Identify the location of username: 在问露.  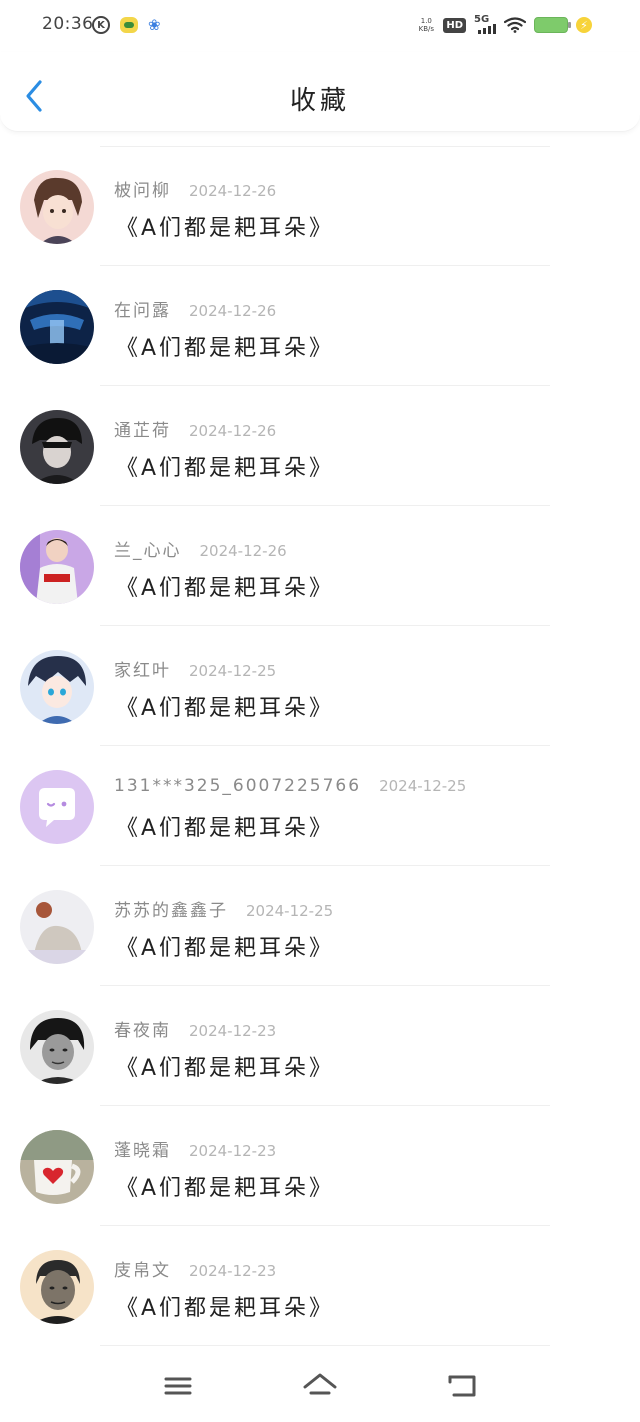
(142, 311).